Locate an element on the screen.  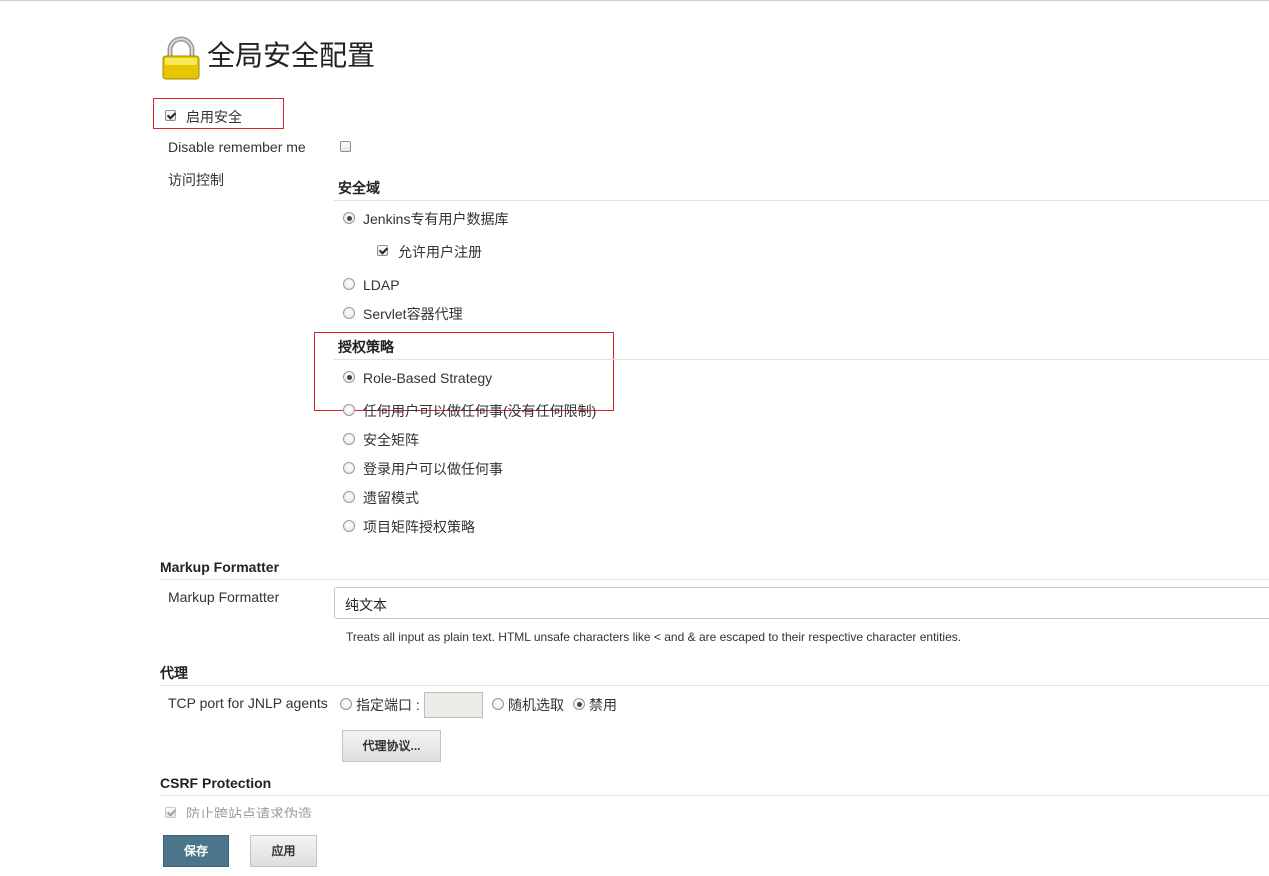
auth-logged-in-label: 登录用户可以做任何事 is located at coordinates (433, 469).